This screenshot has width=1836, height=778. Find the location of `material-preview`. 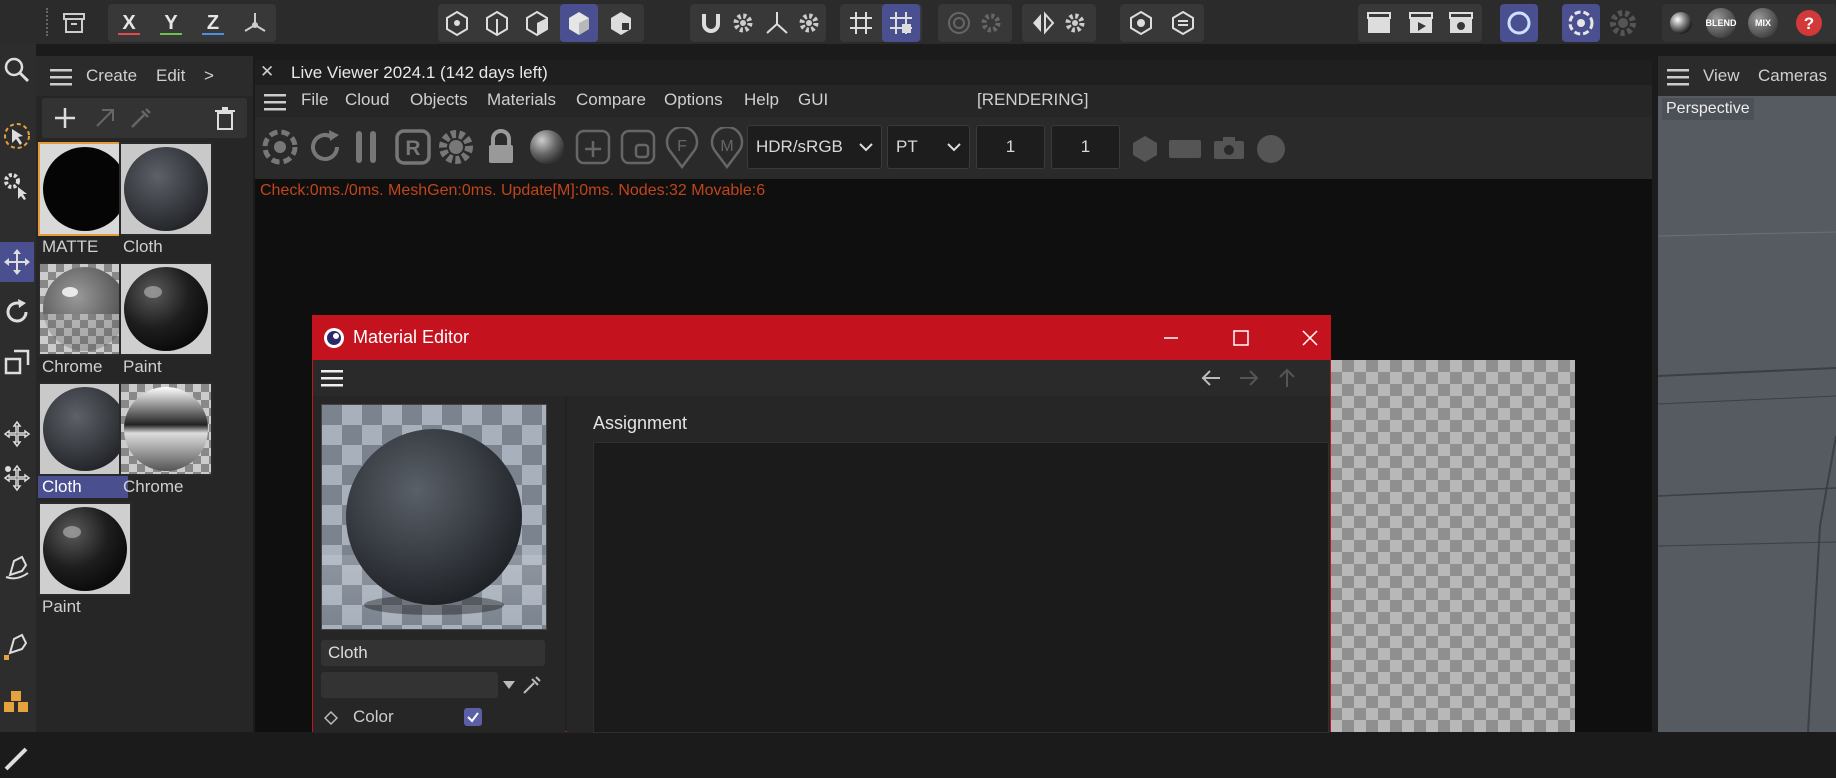

material-preview is located at coordinates (434, 517).